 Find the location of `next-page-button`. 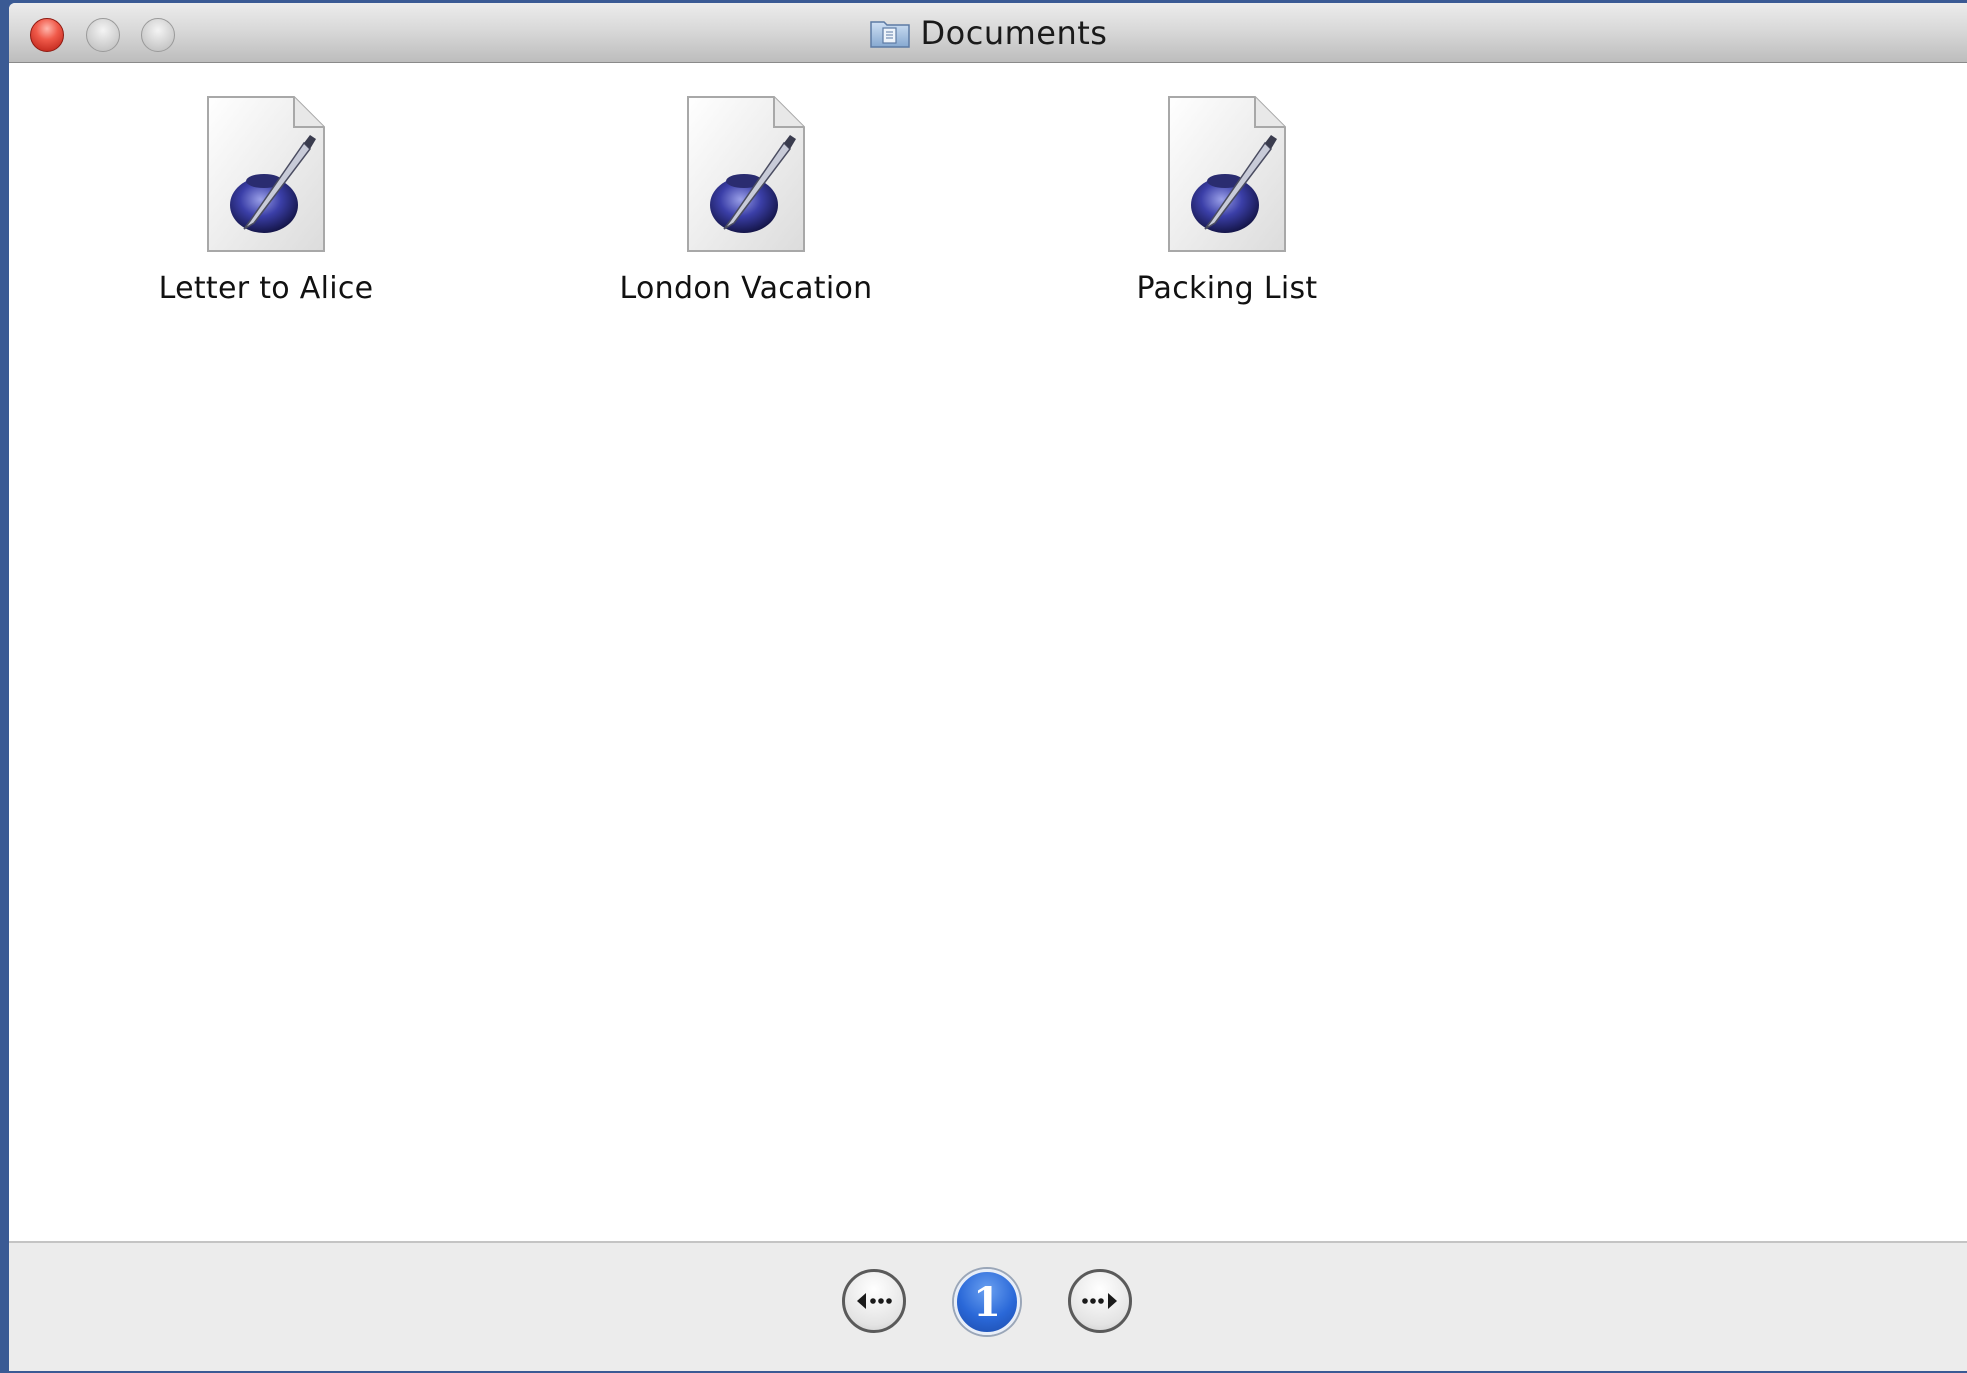

next-page-button is located at coordinates (1100, 1301).